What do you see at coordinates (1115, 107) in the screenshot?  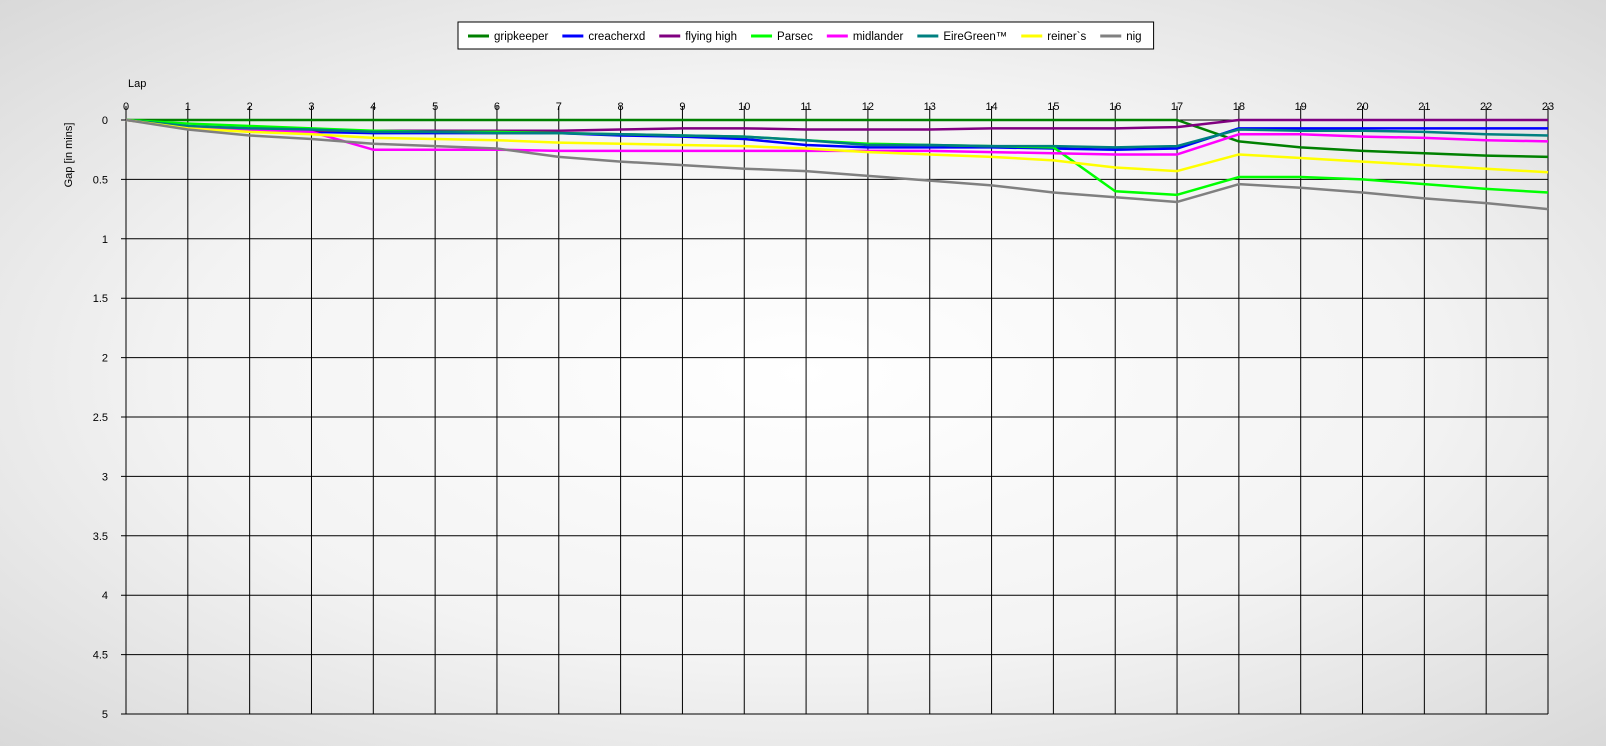 I see `x-tick-label: 16` at bounding box center [1115, 107].